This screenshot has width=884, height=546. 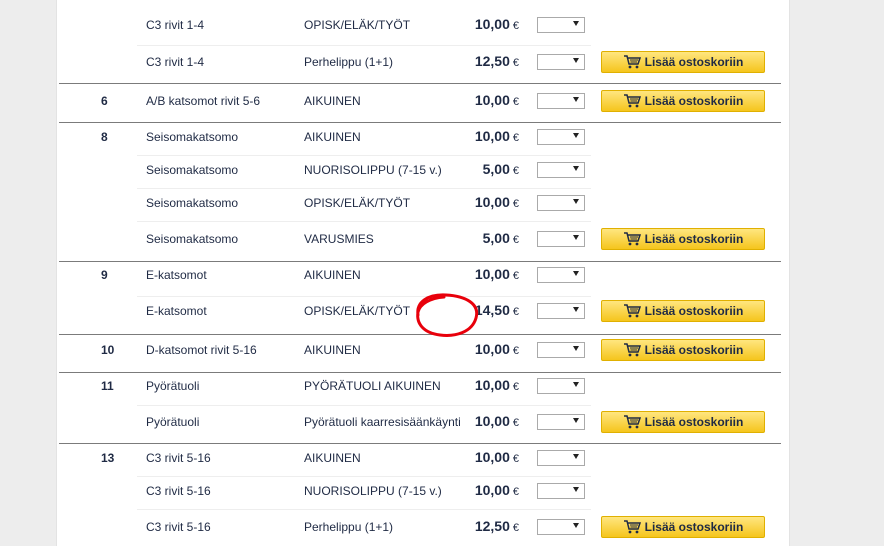 What do you see at coordinates (373, 491) in the screenshot?
I see `ticket-type: NUORISOLIPPU (7-15 v.)` at bounding box center [373, 491].